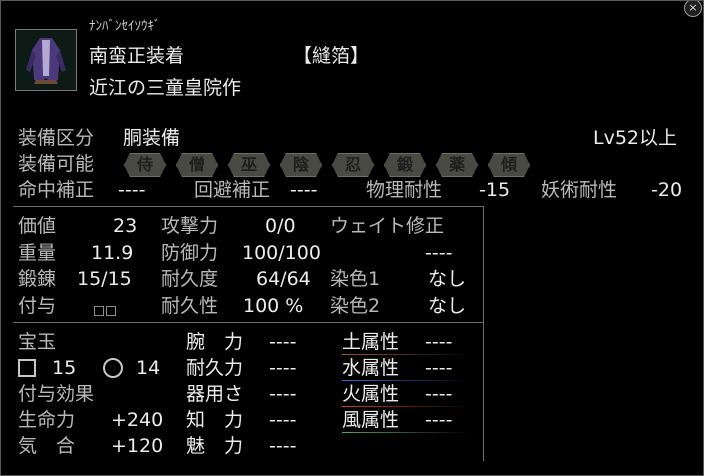 This screenshot has height=476, width=704. Describe the element at coordinates (355, 279) in the screenshot. I see `dye1-label: 染色1` at that location.